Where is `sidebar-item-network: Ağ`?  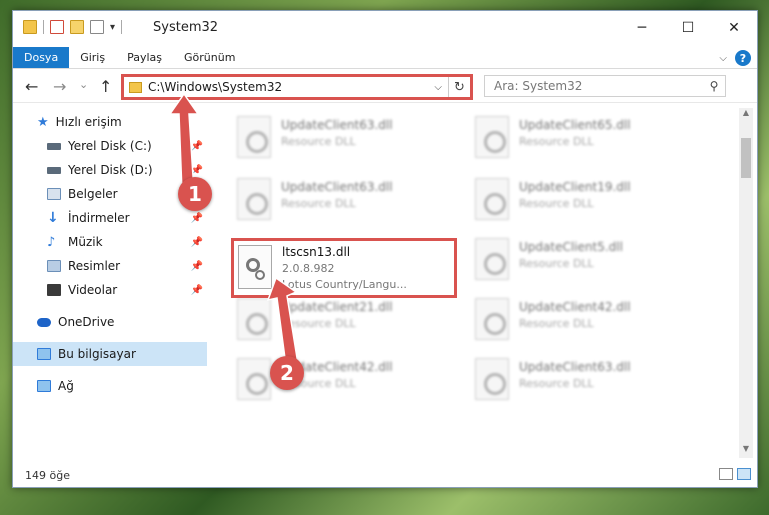
sidebar-item-network: Ağ is located at coordinates (110, 386).